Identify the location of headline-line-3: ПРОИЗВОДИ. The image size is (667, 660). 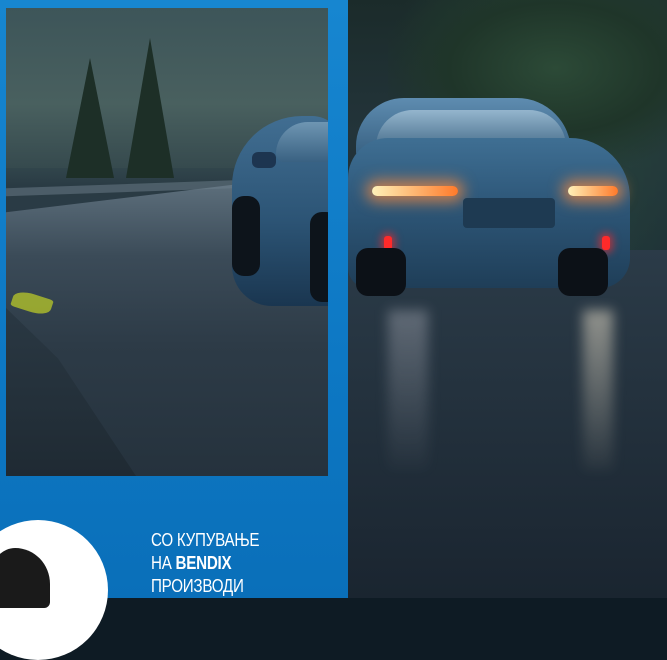
(197, 585).